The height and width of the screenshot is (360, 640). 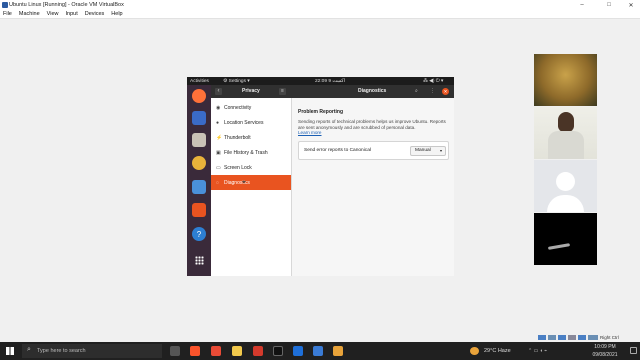 What do you see at coordinates (237, 351) in the screenshot?
I see `file-explorer-icon` at bounding box center [237, 351].